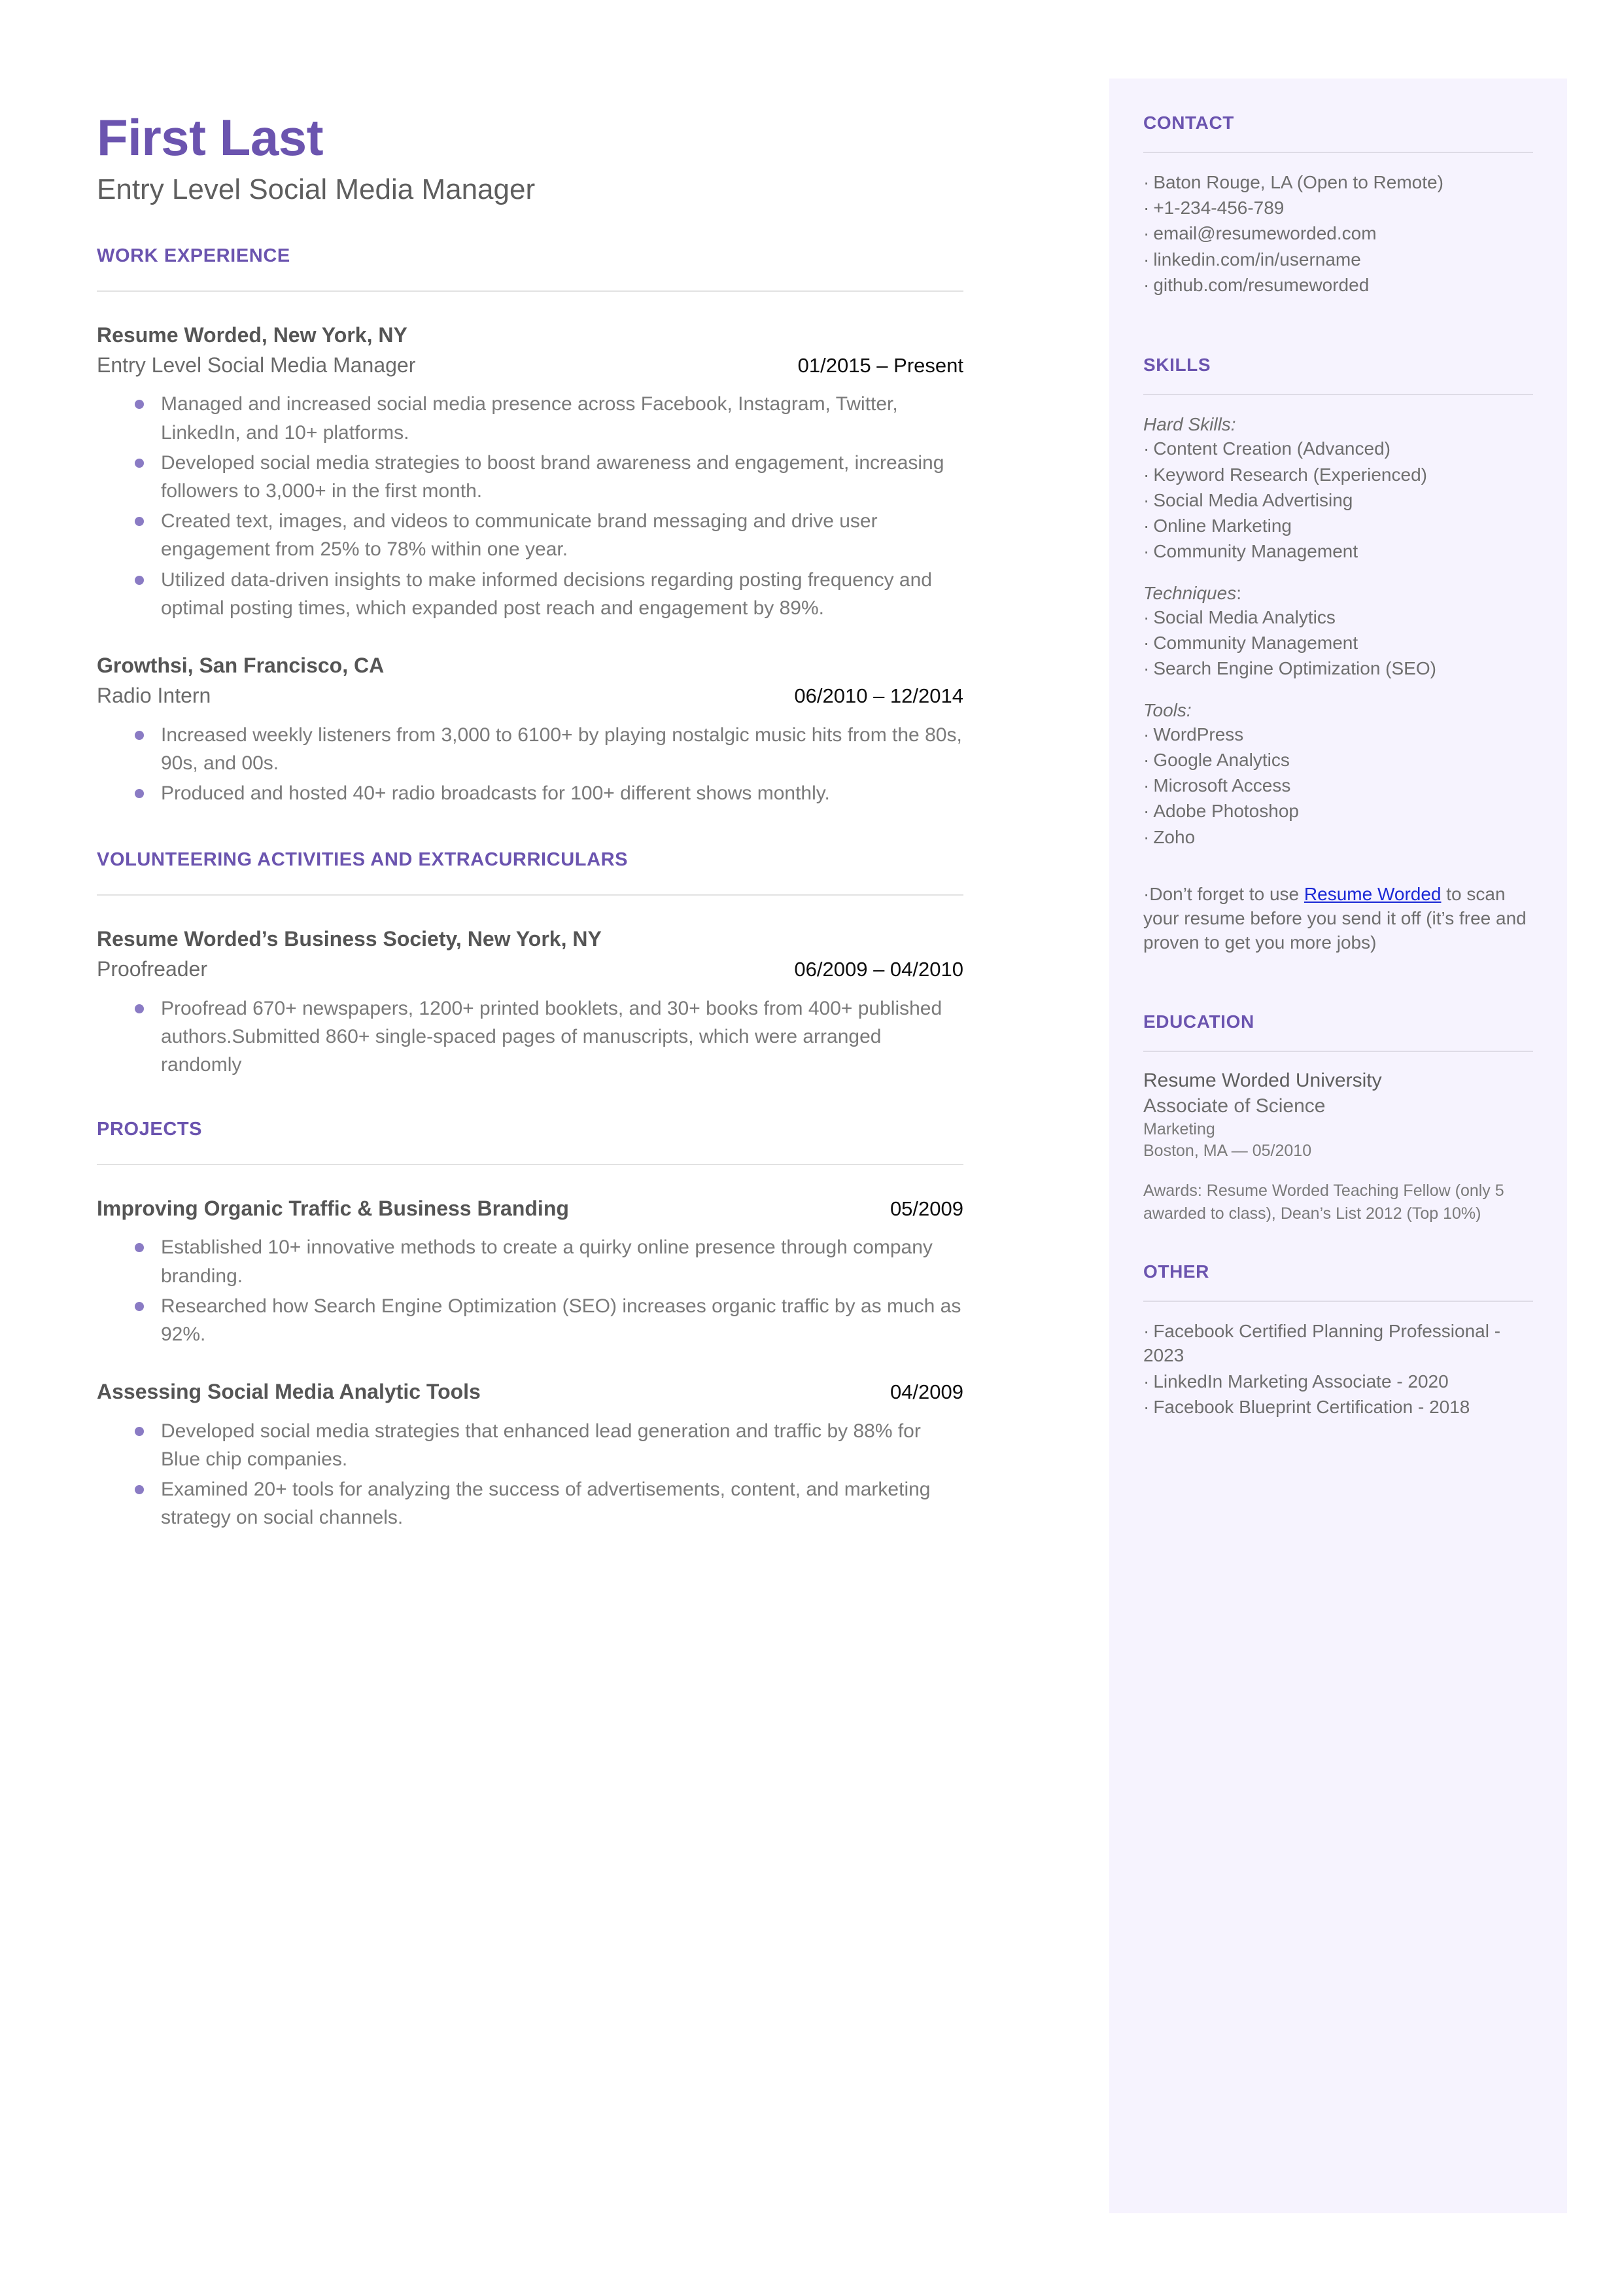 The image size is (1624, 2295). Describe the element at coordinates (1338, 811) in the screenshot. I see `list-item: · Adobe Photoshop` at that location.